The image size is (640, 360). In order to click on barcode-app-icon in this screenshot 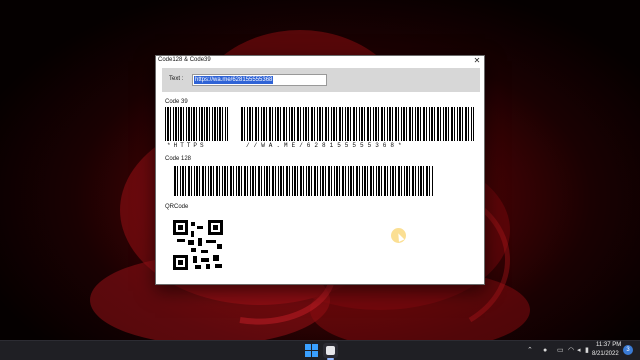, I will do `click(330, 350)`.